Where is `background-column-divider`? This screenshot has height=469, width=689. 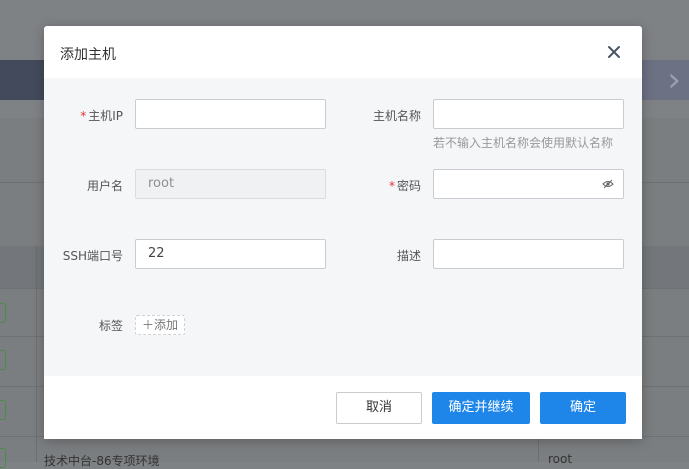
background-column-divider is located at coordinates (36, 354).